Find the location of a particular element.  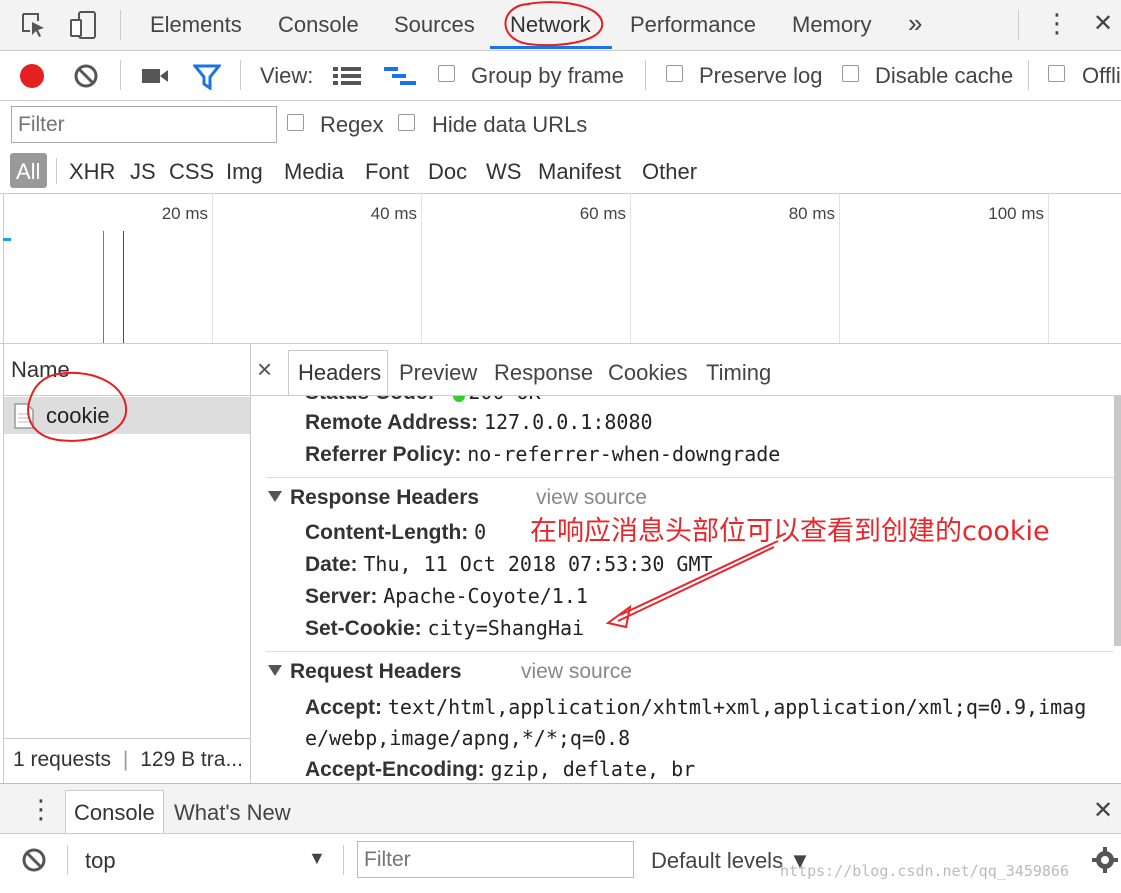

disable-cache-checkbox is located at coordinates (850, 73).